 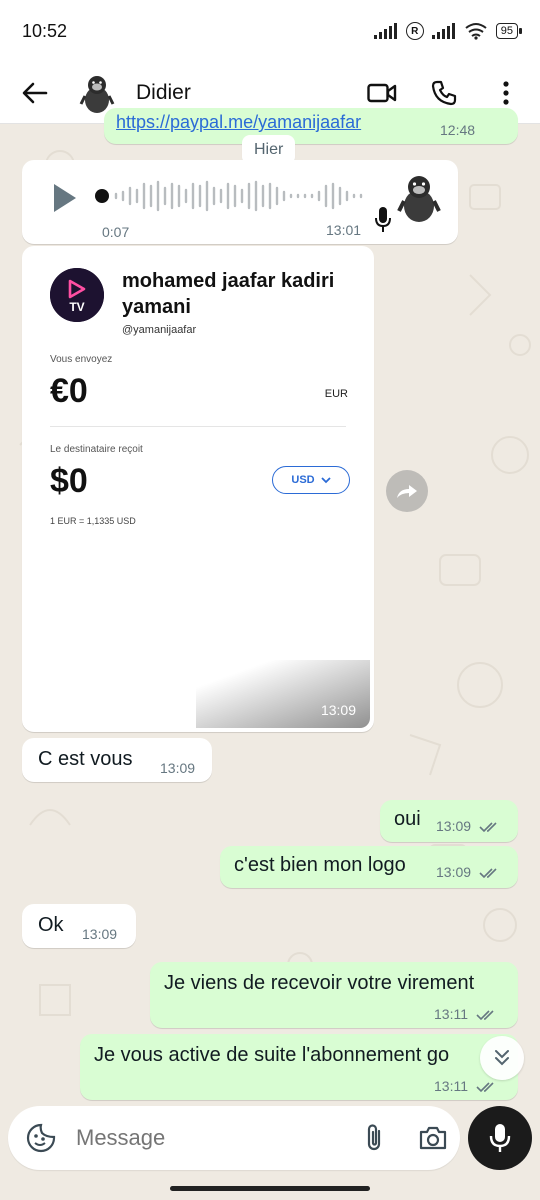 I want to click on more-options-button, so click(x=506, y=93).